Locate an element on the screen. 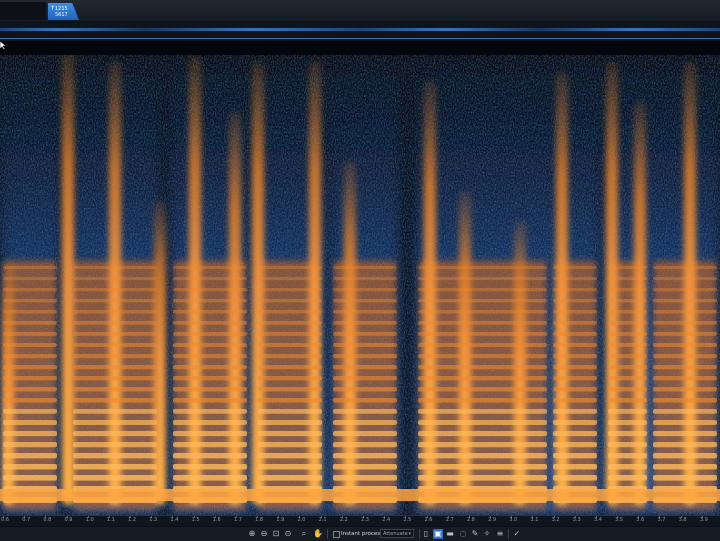 This screenshot has width=720, height=541. rect-select-icon: ▣ is located at coordinates (438, 534).